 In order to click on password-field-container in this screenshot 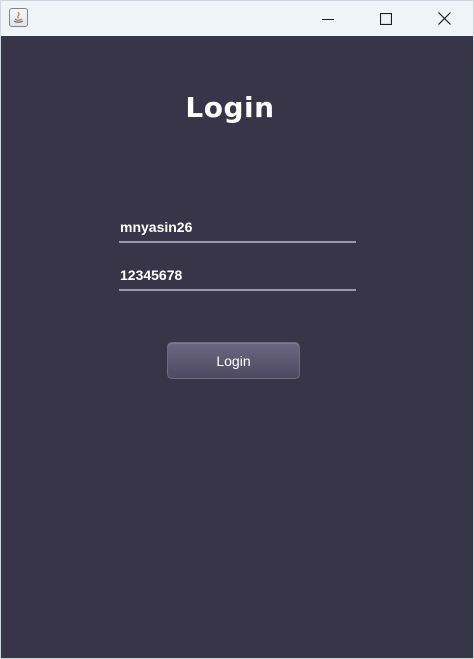, I will do `click(237, 276)`.